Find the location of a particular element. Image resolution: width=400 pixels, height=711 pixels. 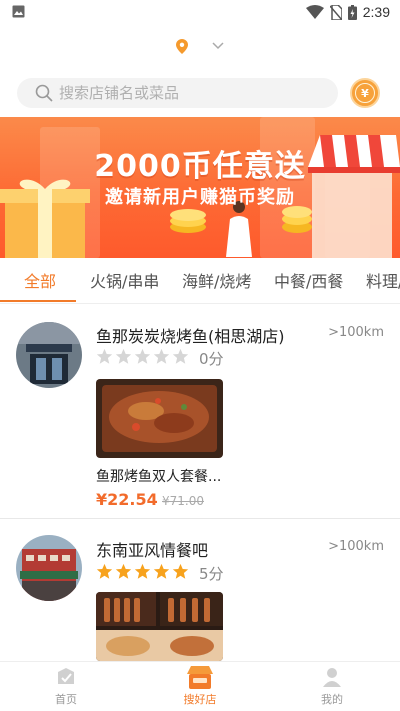

shop-icon is located at coordinates (200, 677).